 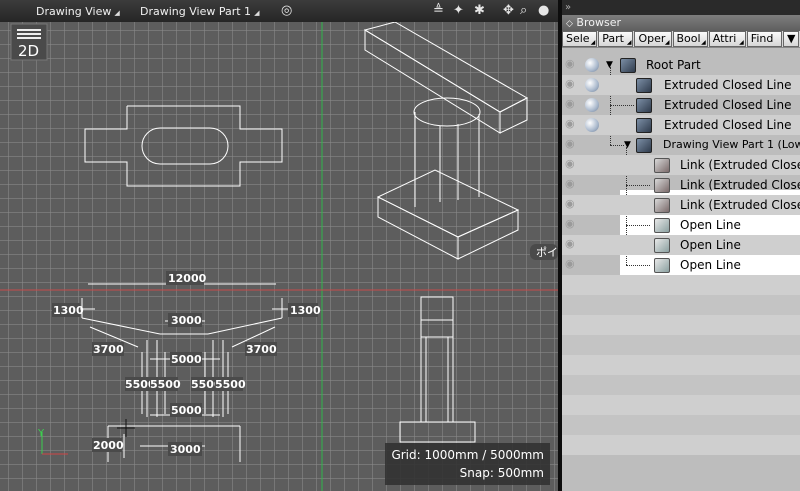 What do you see at coordinates (673, 65) in the screenshot?
I see `tree-item-label: Root Part` at bounding box center [673, 65].